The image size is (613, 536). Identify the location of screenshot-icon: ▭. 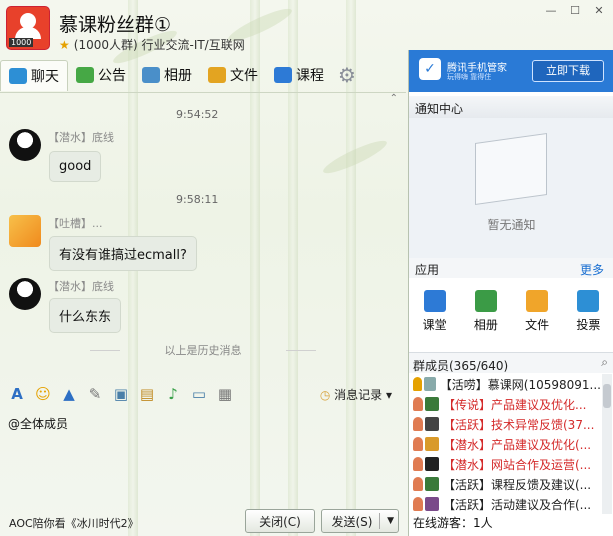
(199, 394).